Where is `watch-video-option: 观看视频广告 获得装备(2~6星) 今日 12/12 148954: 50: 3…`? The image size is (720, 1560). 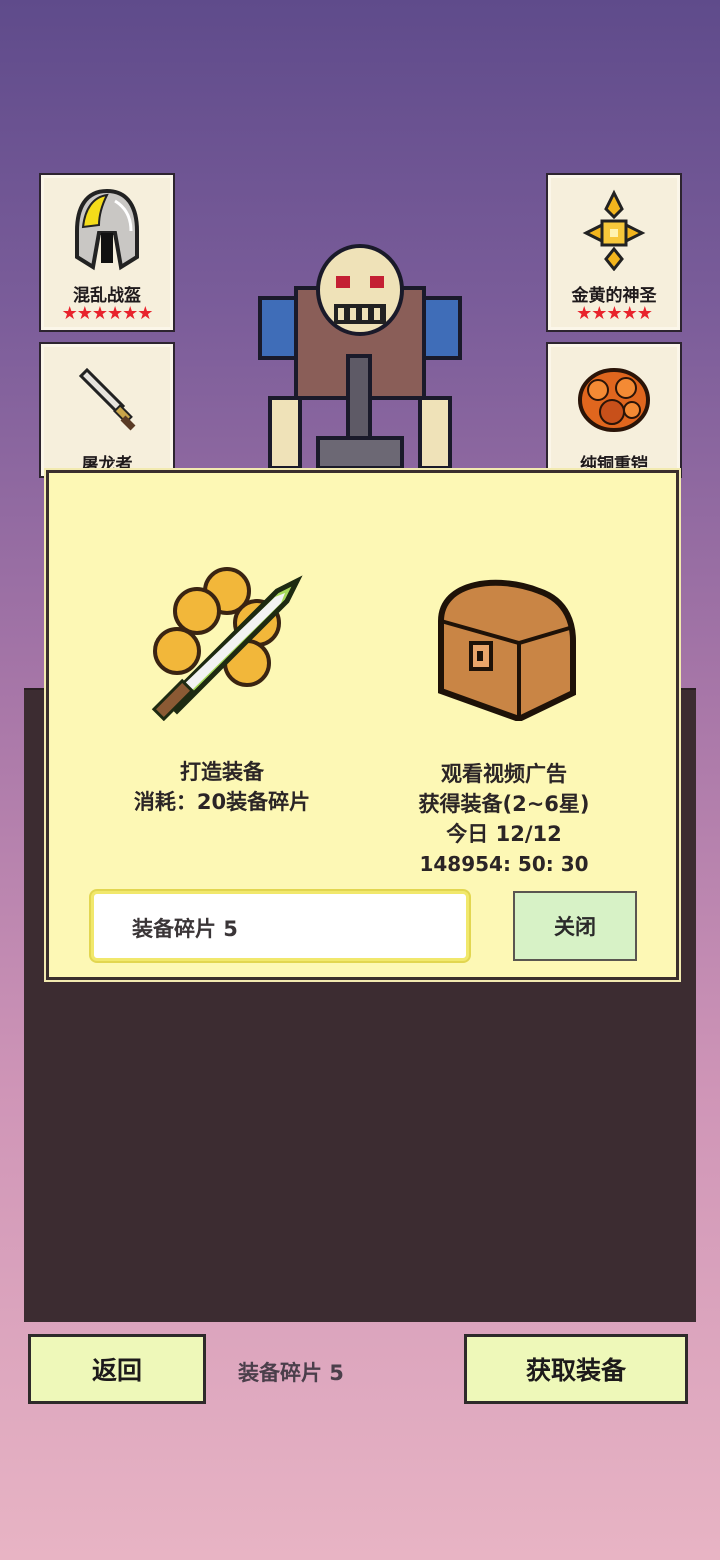
watch-video-option: 观看视频广告 获得装备(2~6星) 今日 12/12 148954: 50: 3… is located at coordinates (504, 819).